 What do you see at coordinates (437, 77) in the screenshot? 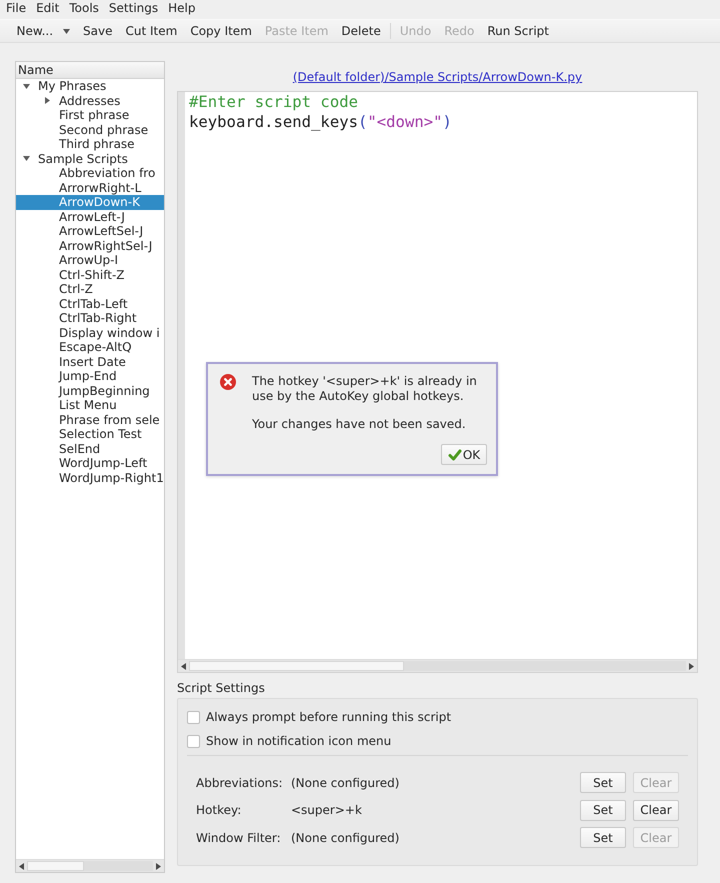
I see `file-path-link: (Default folder)/Sample Scripts/ArrowDown-K.py` at bounding box center [437, 77].